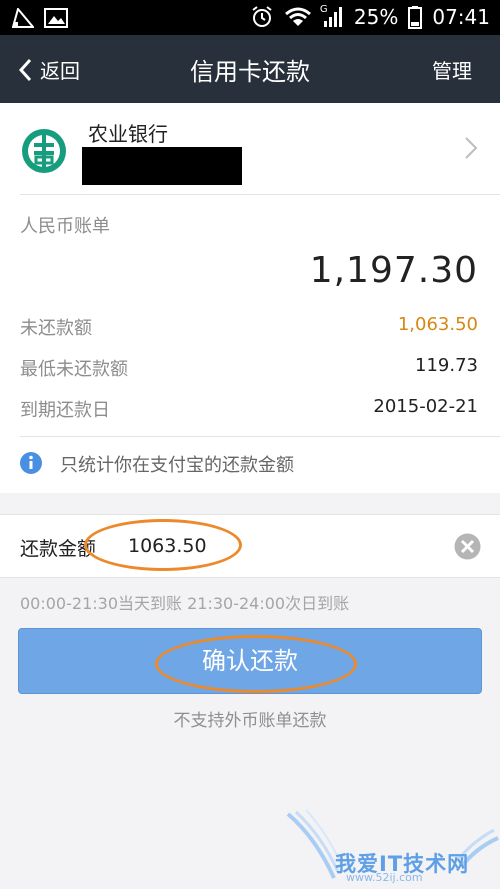  Describe the element at coordinates (162, 166) in the screenshot. I see `redacted-card-number` at that location.